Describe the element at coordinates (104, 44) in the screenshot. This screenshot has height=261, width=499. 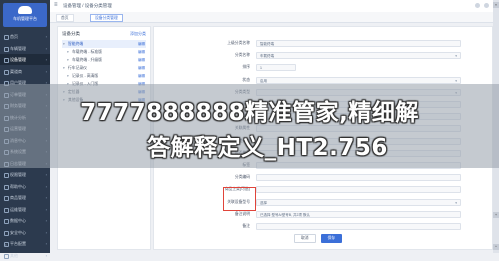
I see `tree-node: ▾ 智能终端 编辑` at that location.